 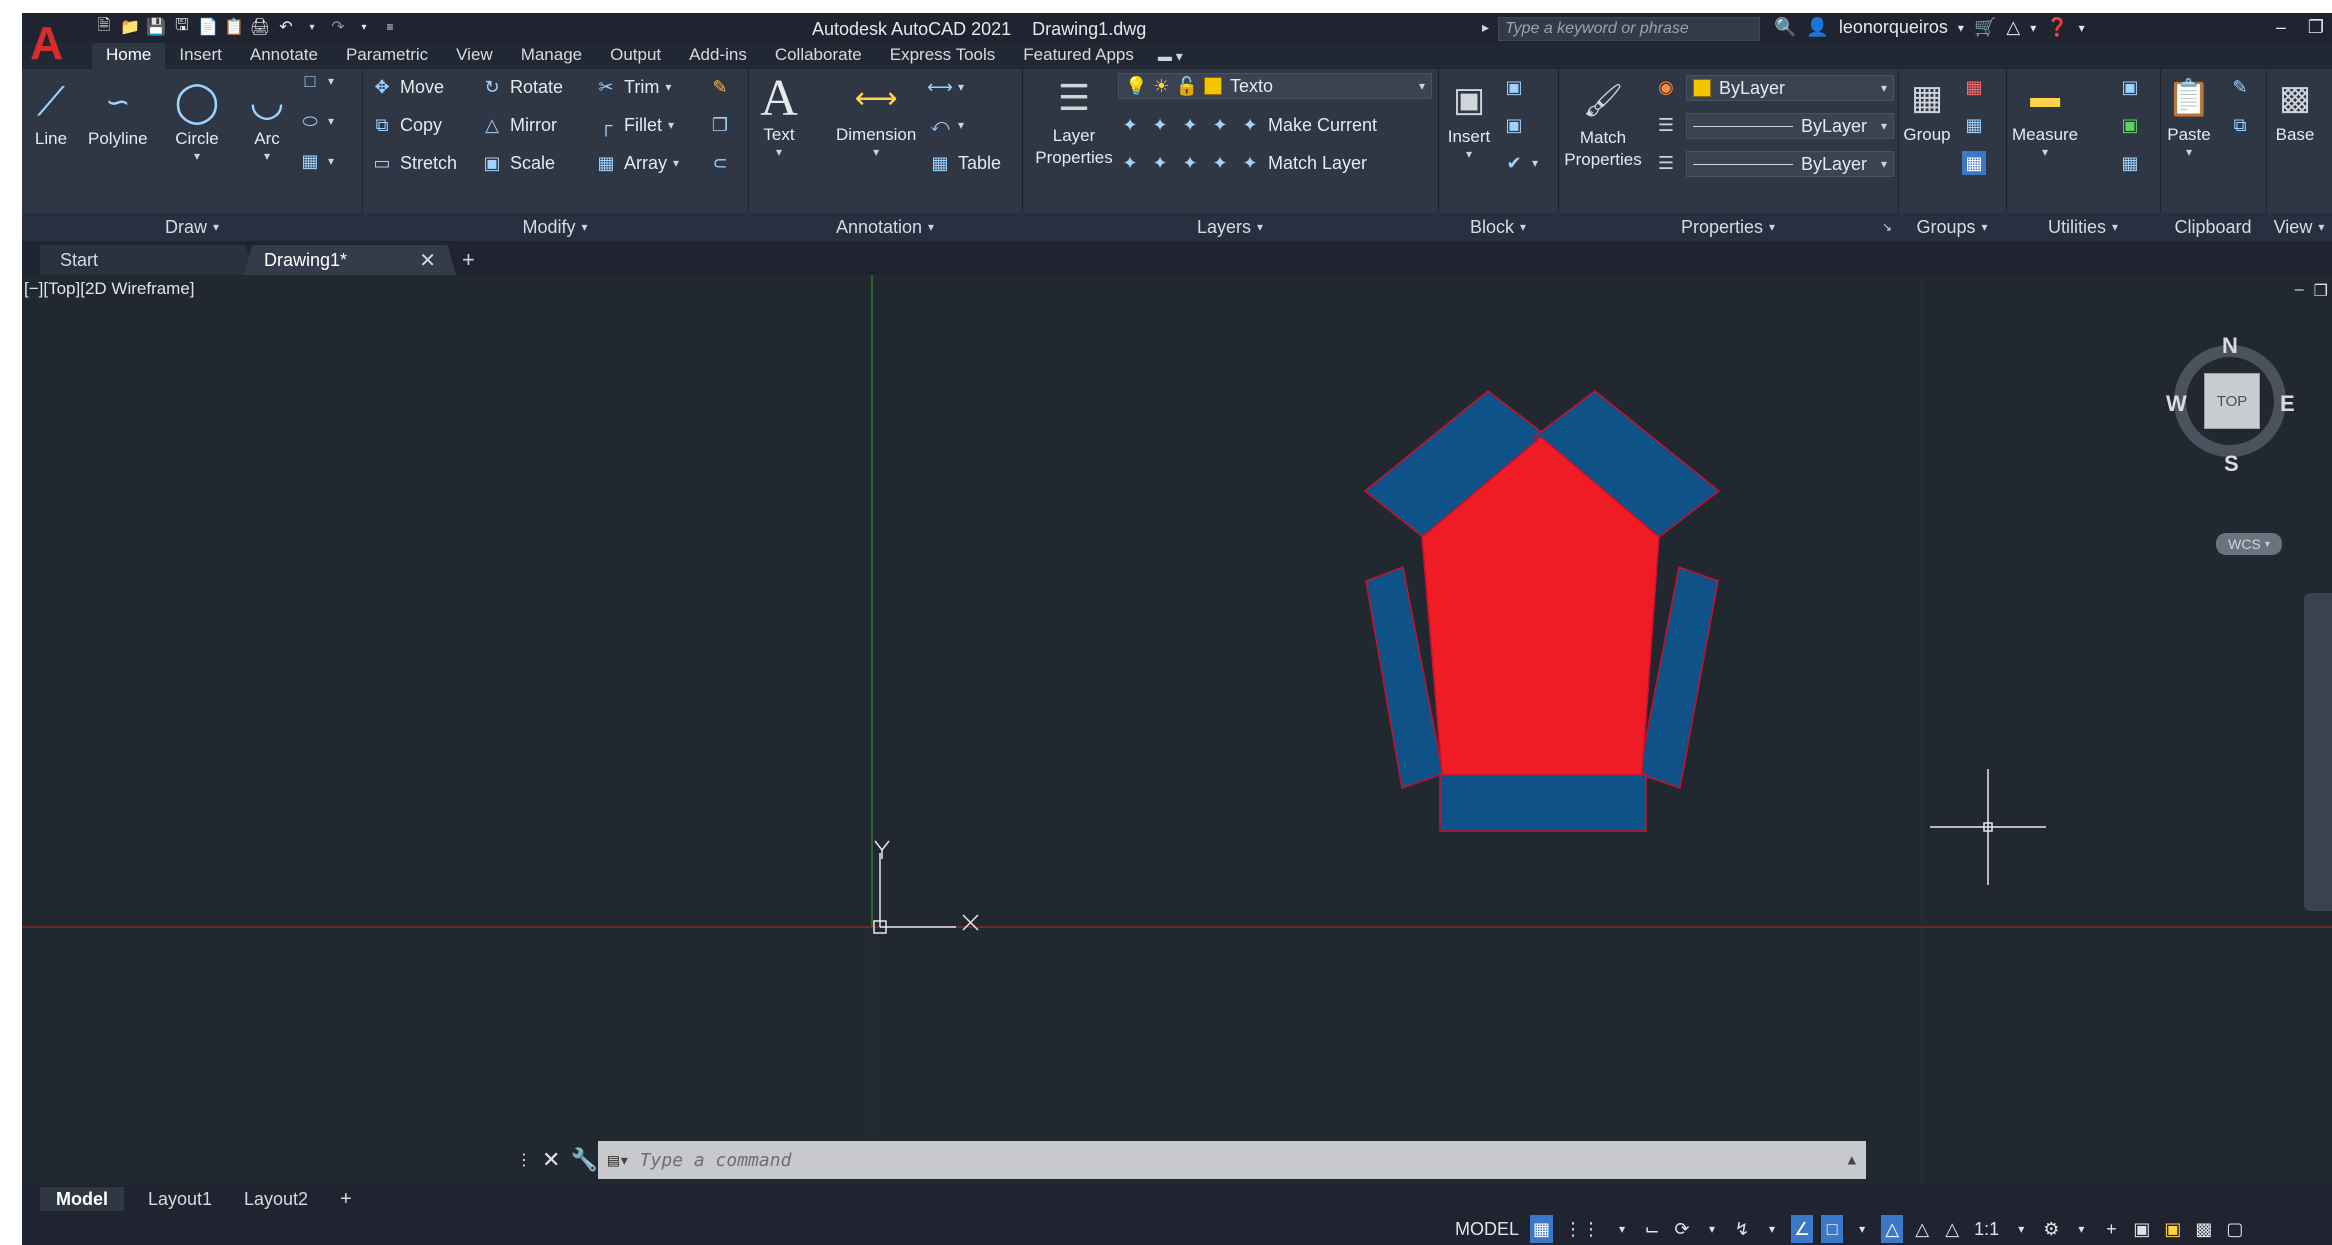 I want to click on linetype-dropdown: ByLayer ▾, so click(x=1790, y=164).